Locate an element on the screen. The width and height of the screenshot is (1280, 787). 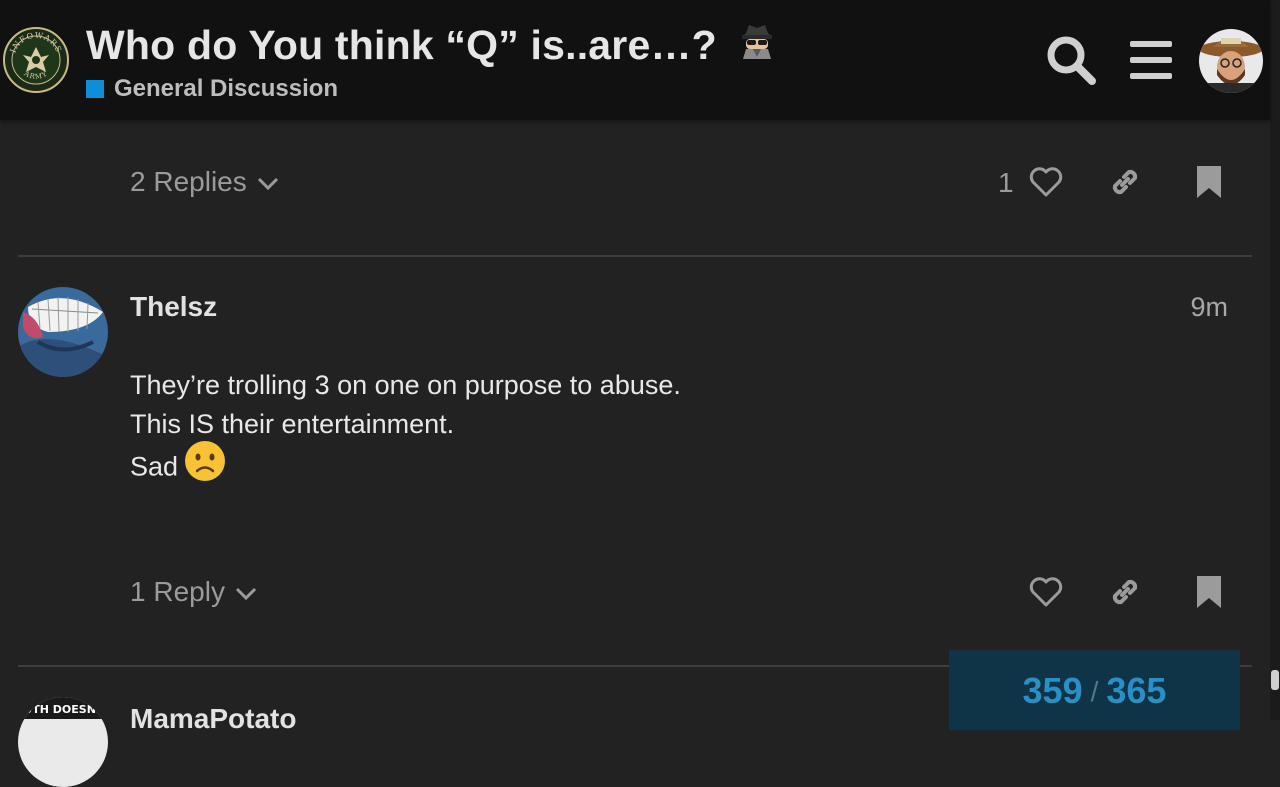
detective-icon is located at coordinates (757, 45).